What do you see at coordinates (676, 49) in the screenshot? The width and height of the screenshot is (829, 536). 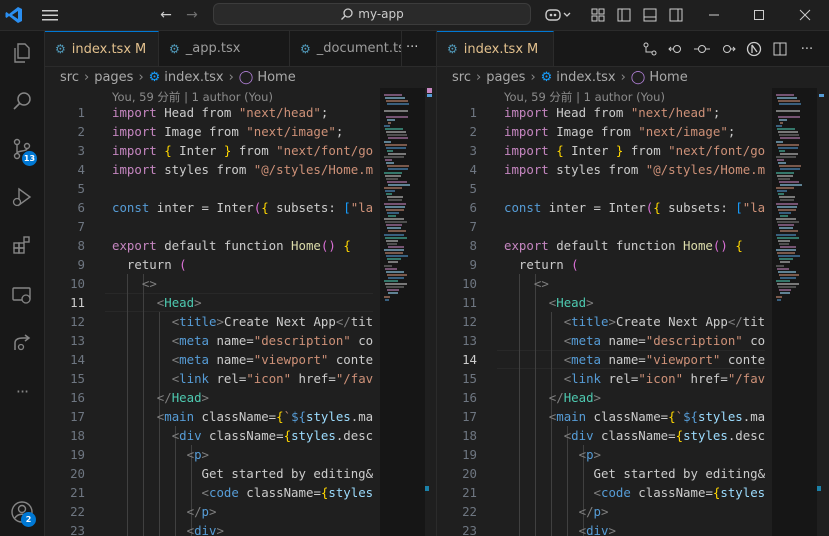 I see `previous-change-icon` at bounding box center [676, 49].